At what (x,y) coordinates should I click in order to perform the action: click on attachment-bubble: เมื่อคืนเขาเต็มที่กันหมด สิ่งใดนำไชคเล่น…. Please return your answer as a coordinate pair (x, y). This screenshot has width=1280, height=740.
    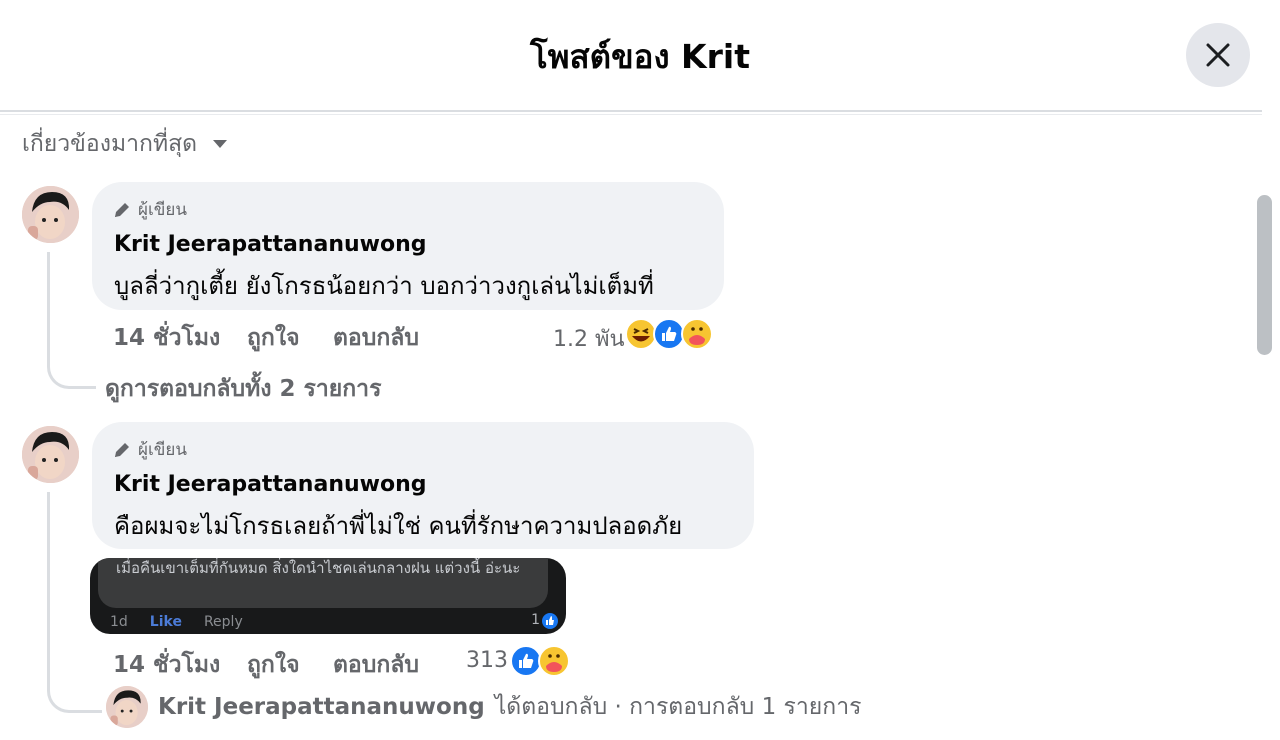
    Looking at the image, I should click on (323, 583).